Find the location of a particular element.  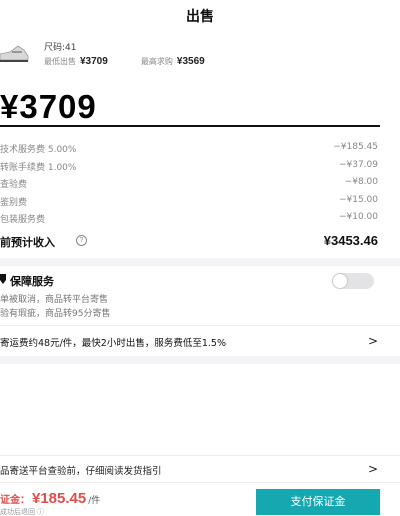

highest-bid-value: ¥3569 is located at coordinates (190, 61).